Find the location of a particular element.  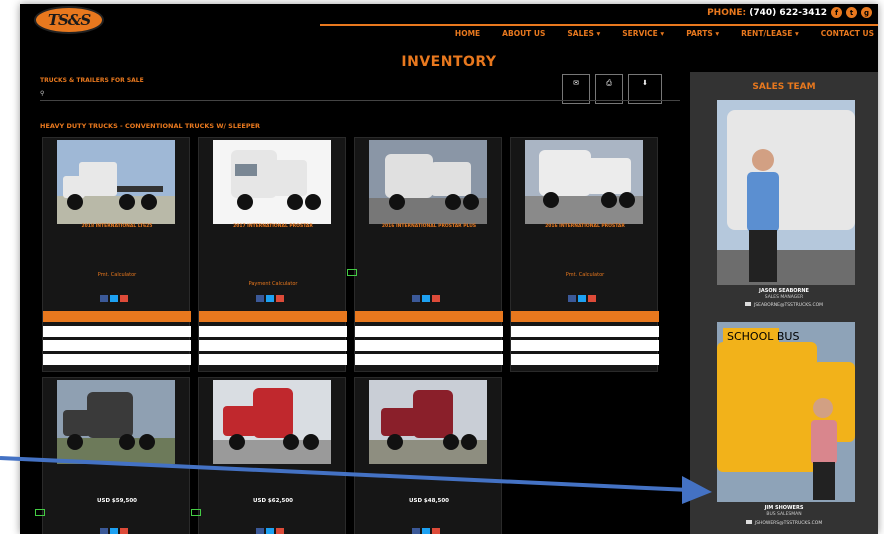

listing-title: 2016 INTERNATIONAL PROSTAR PLUS is located at coordinates (429, 226).